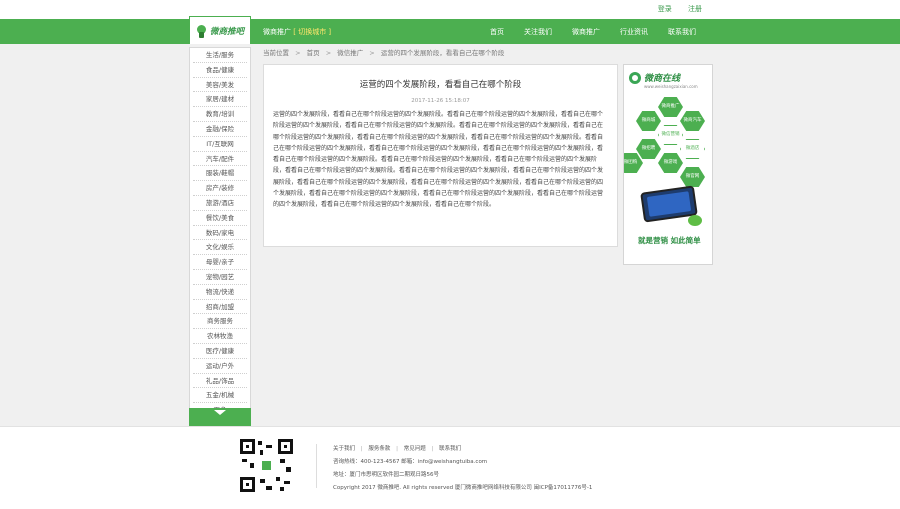 Image resolution: width=900 pixels, height=509 pixels. I want to click on sidebar-item: 招商/加盟, so click(220, 307).